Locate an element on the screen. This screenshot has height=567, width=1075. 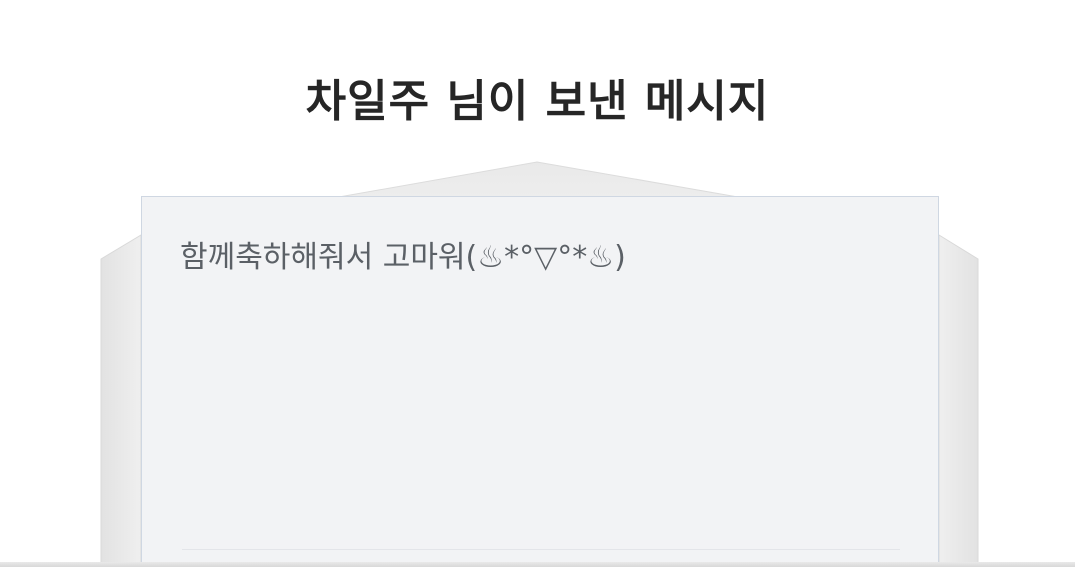
letter-divider is located at coordinates (541, 549).